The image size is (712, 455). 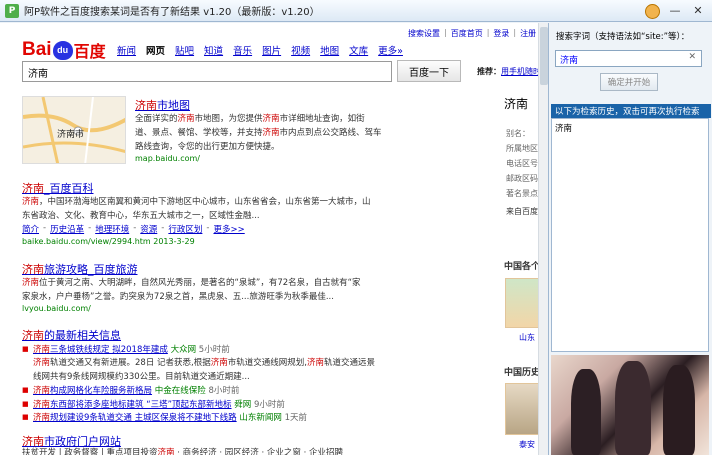 I want to click on baidu-logo: Bai du 百度, so click(x=64, y=50).